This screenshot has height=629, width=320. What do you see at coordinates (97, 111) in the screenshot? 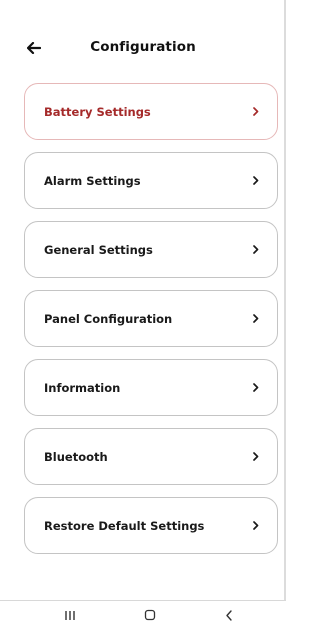
I see `menu-item-label: Battery Settings` at bounding box center [97, 111].